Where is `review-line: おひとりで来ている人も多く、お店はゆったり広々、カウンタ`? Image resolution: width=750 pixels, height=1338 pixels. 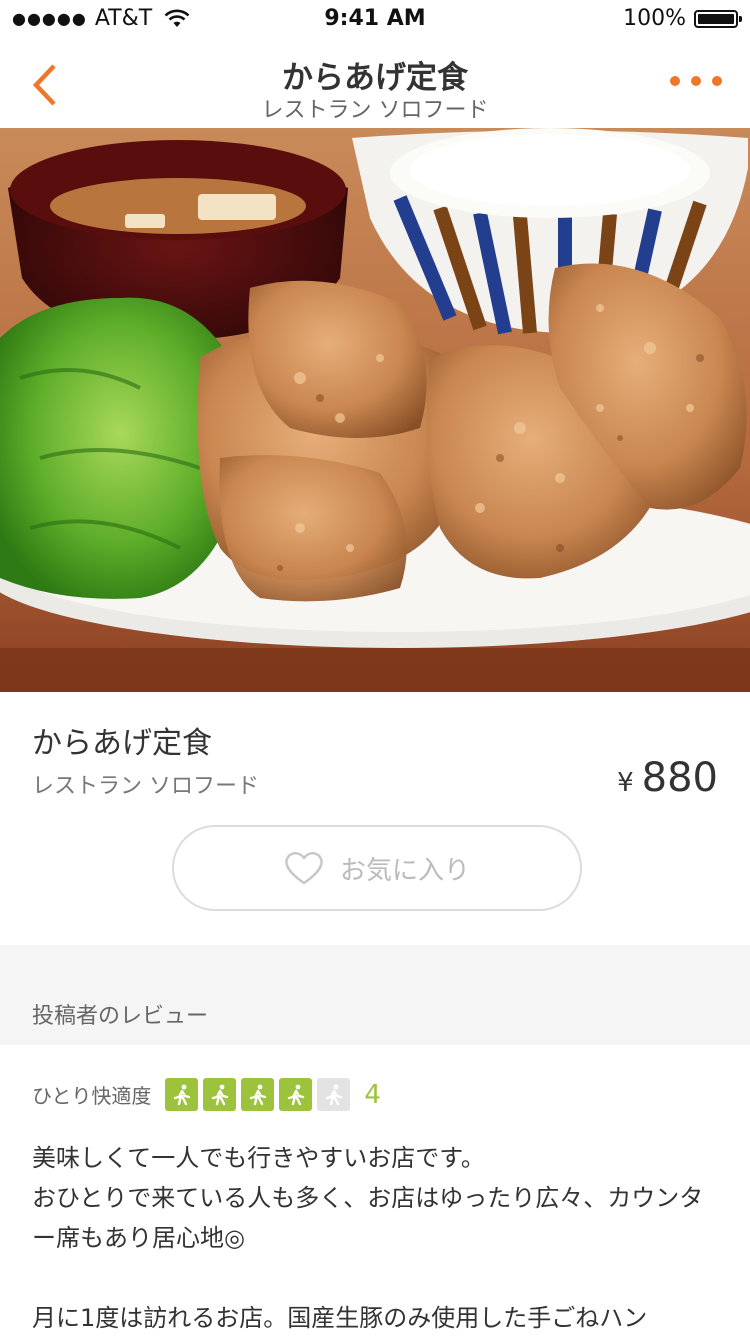
review-line: おひとりで来ている人も多く、お店はゆったり広々、カウンタ is located at coordinates (368, 1198).